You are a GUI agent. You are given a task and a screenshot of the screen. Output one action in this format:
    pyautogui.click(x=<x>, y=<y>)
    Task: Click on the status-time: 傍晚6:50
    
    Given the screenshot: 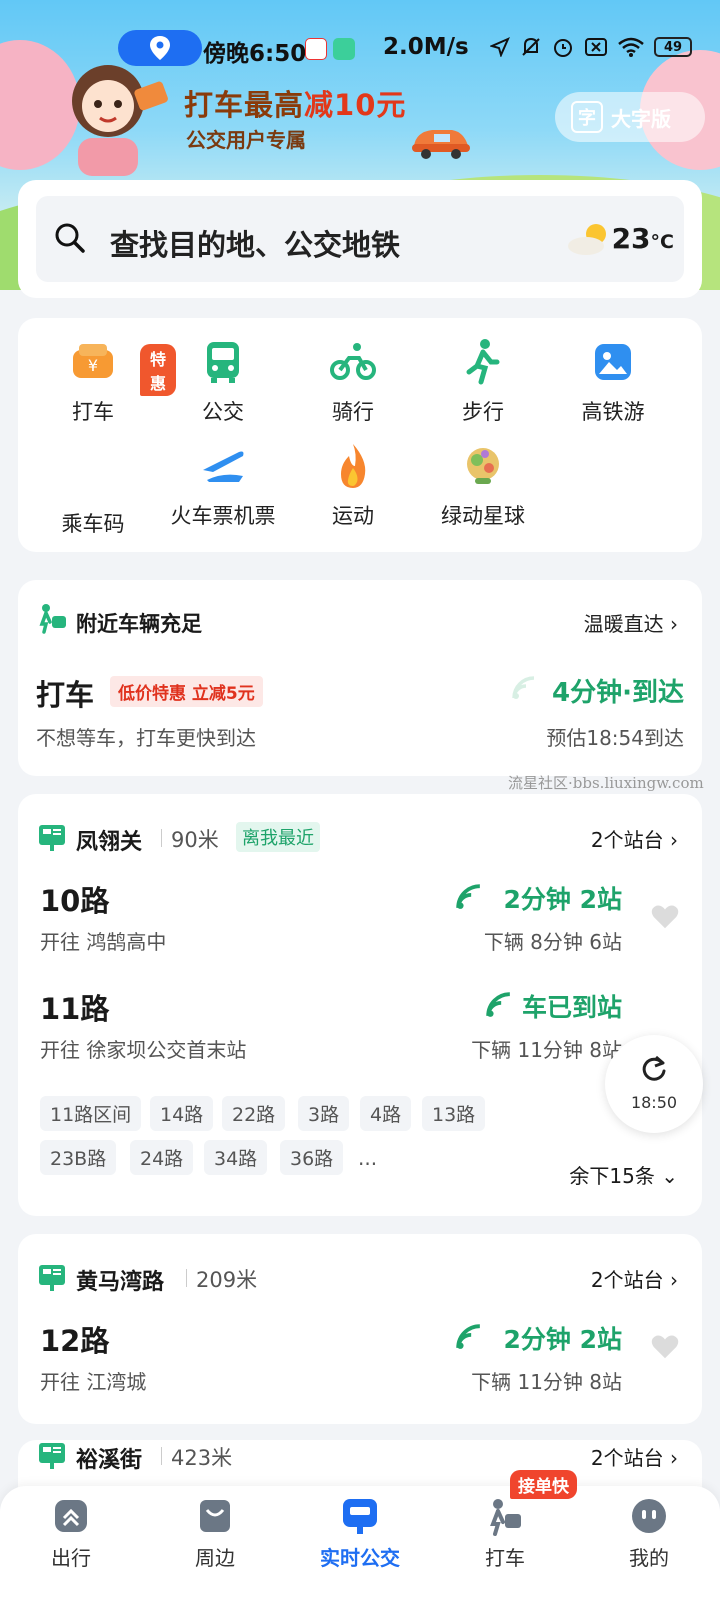 What is the action you would take?
    pyautogui.click(x=255, y=54)
    